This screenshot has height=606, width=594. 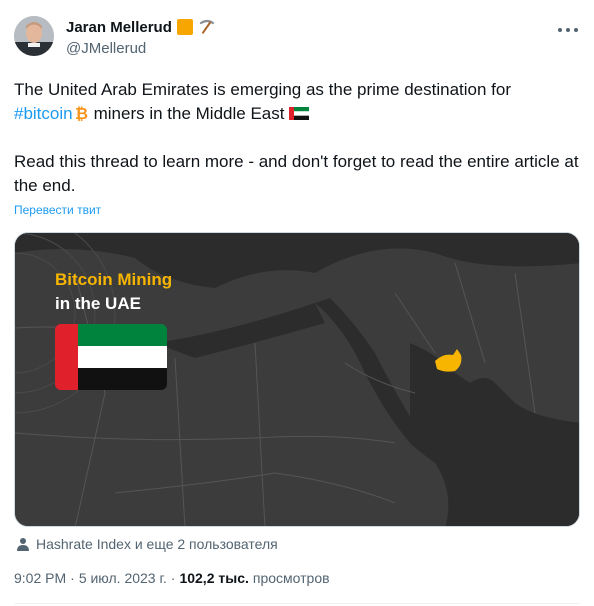 I want to click on media-title-line-1: Bitcoin Mining, so click(x=114, y=279).